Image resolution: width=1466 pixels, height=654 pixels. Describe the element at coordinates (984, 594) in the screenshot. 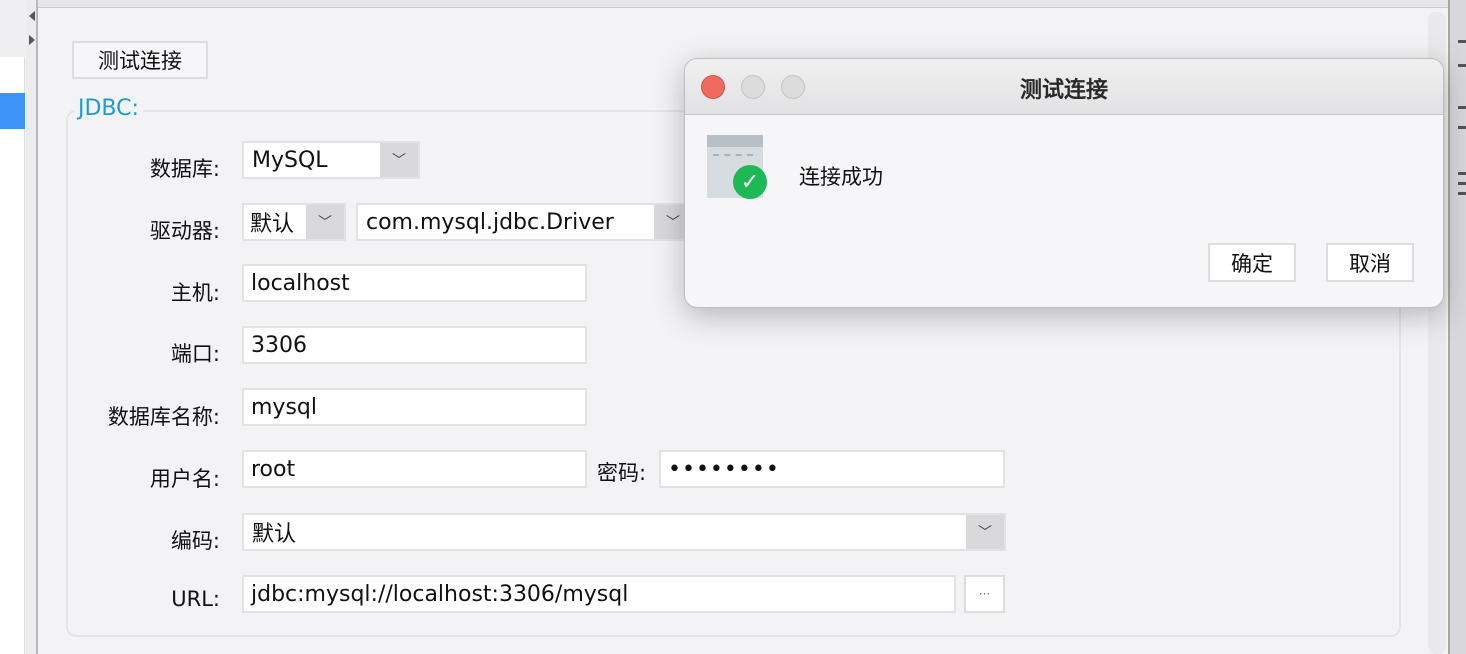

I see `url-browse-button: ···` at that location.